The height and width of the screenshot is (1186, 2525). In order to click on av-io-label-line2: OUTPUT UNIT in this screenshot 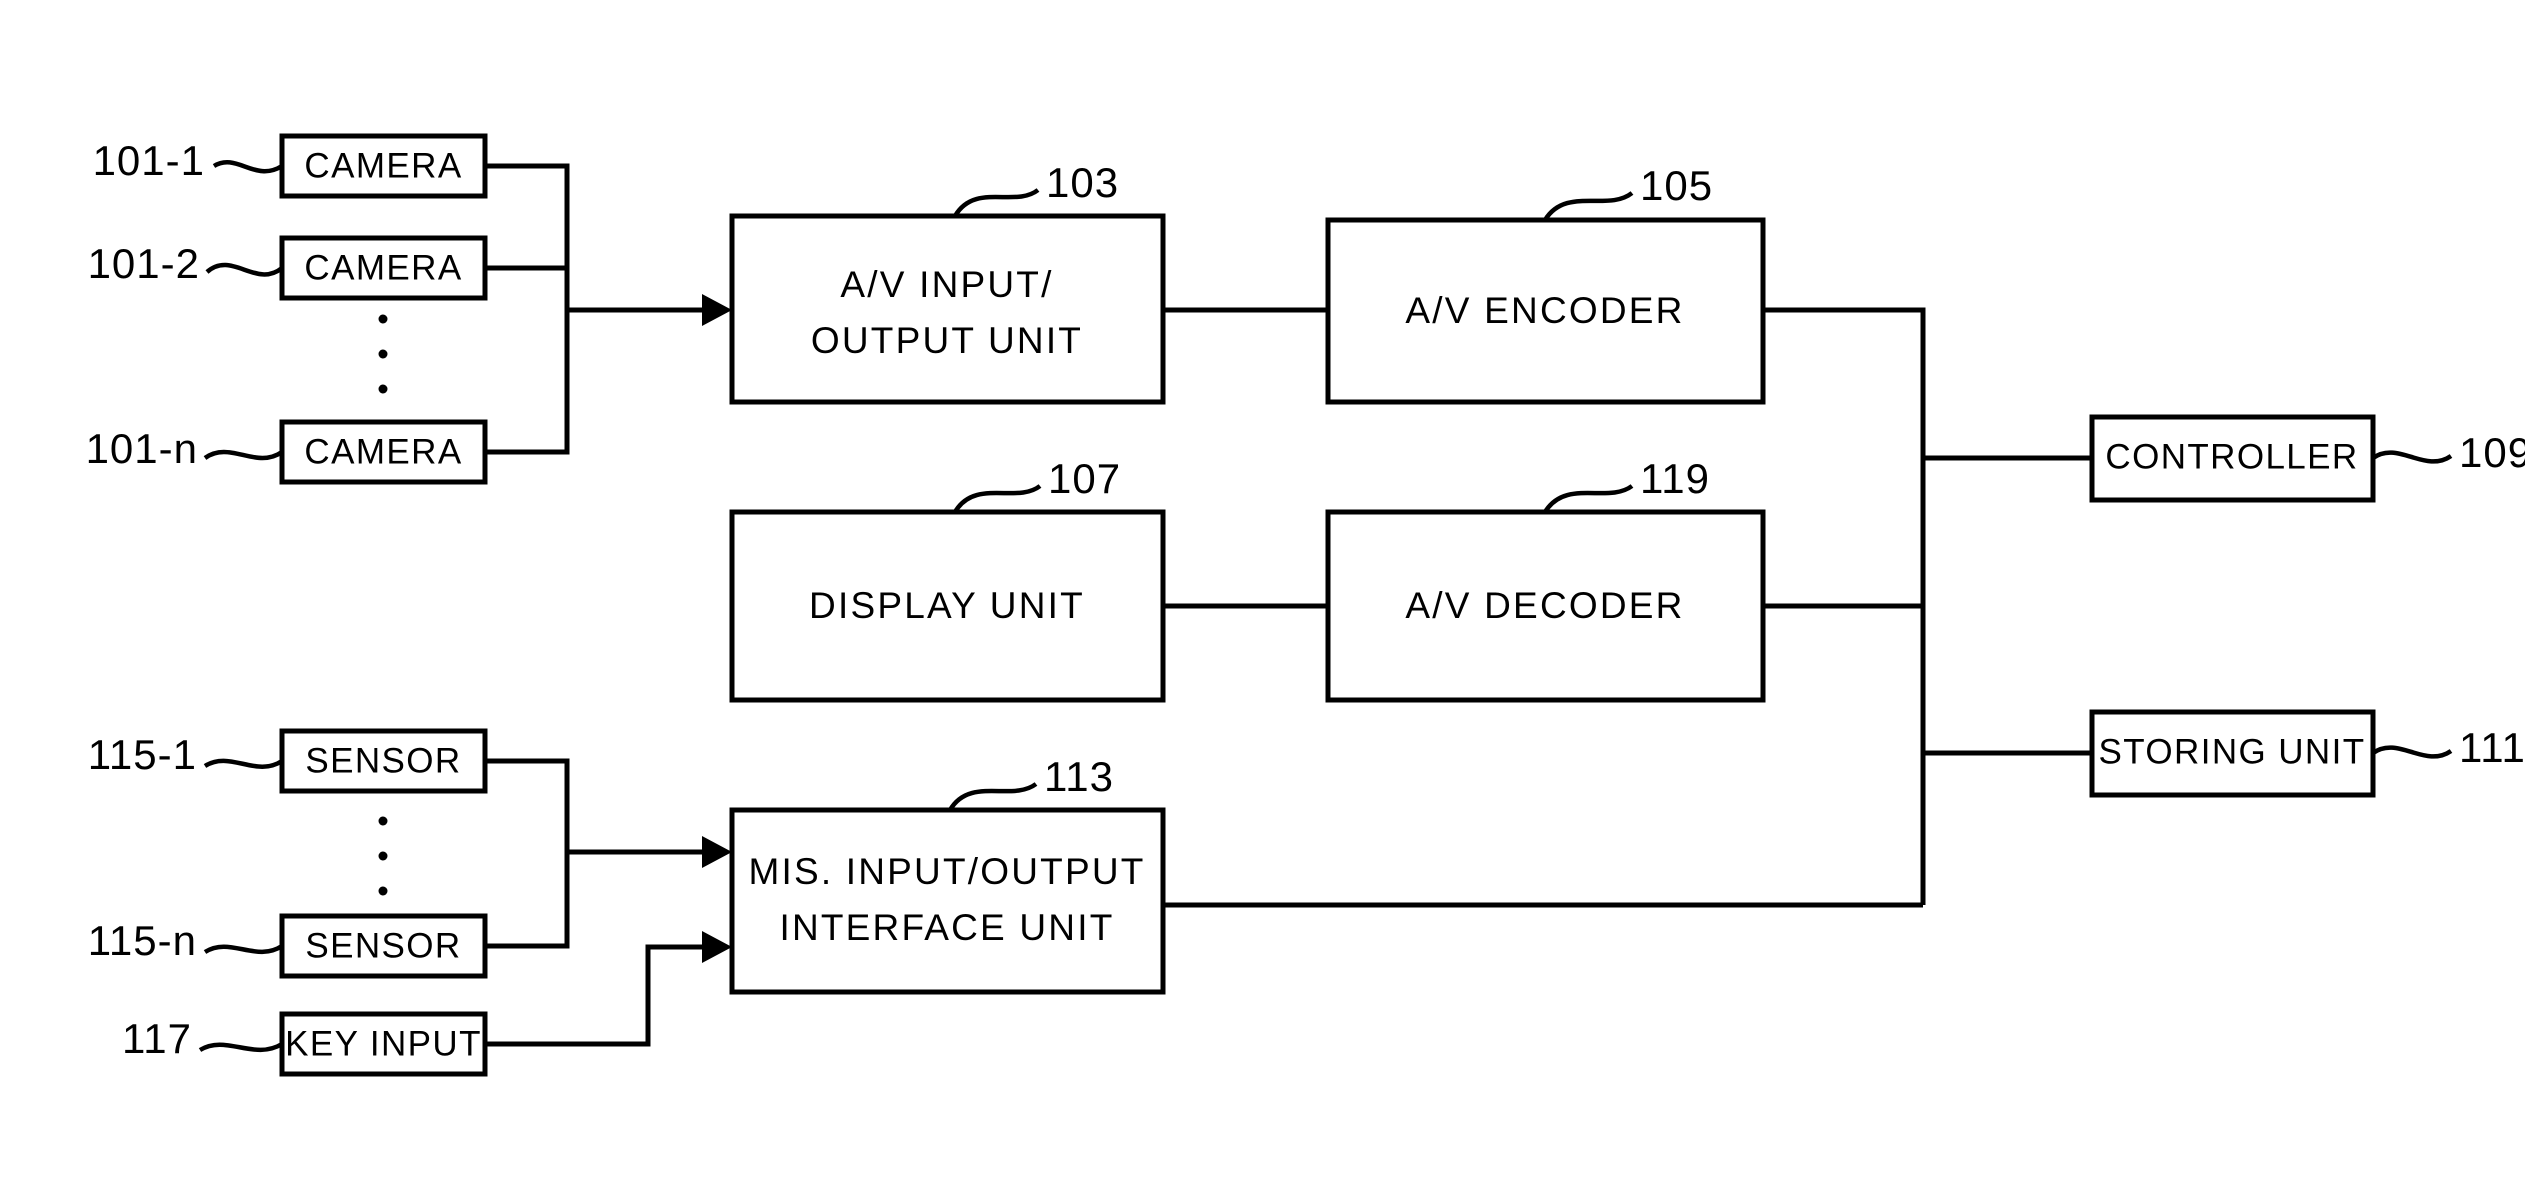, I will do `click(947, 340)`.